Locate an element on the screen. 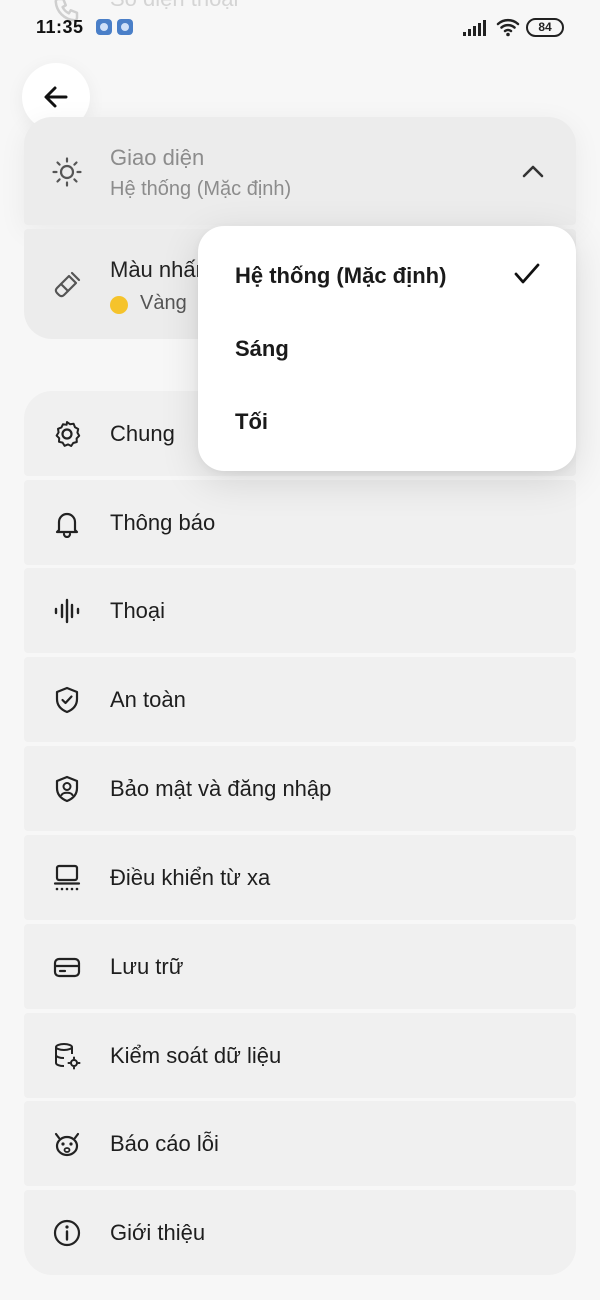 Image resolution: width=600 pixels, height=1300 pixels. accent-color-value: Vàng is located at coordinates (163, 303).